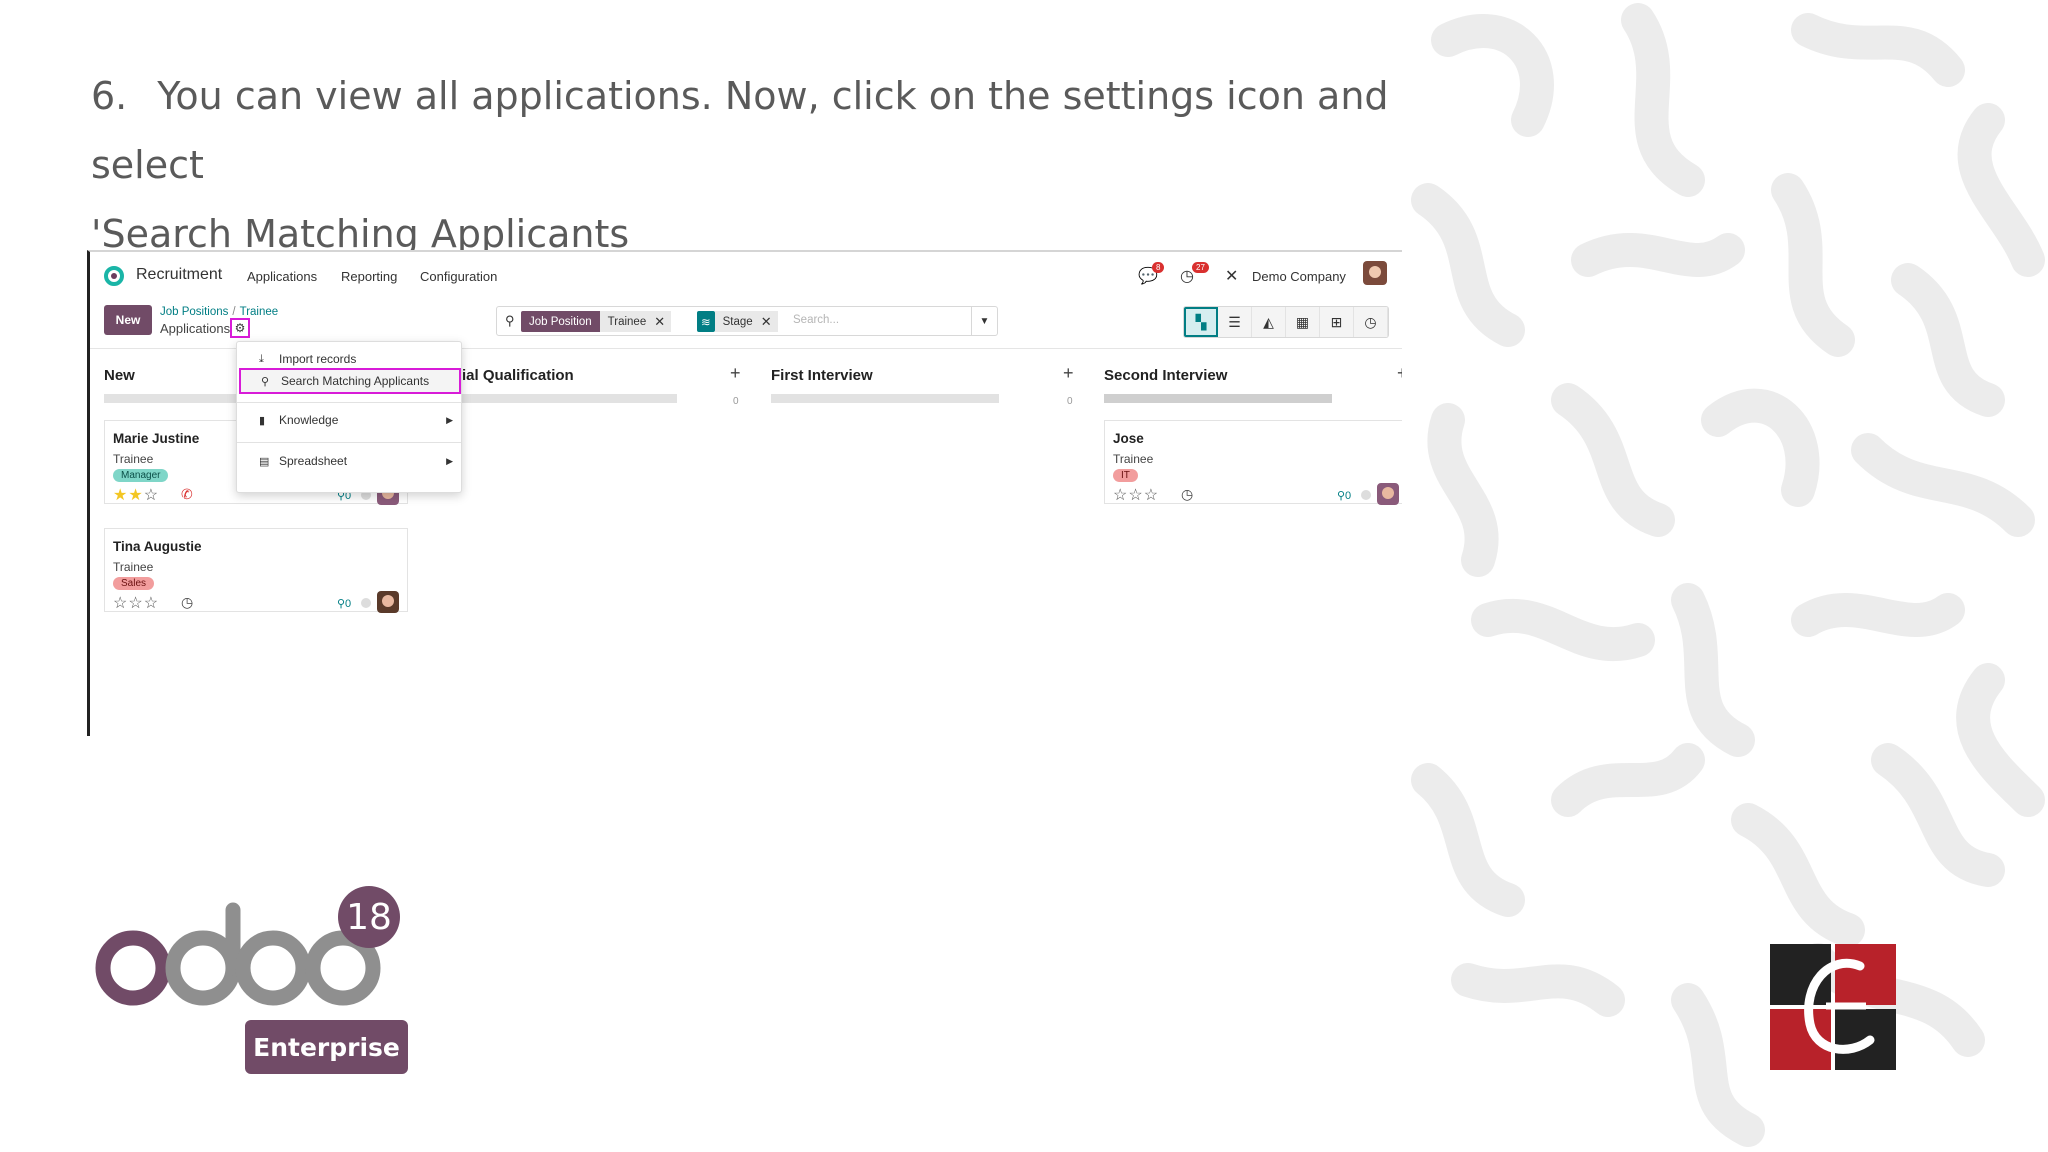 This screenshot has width=2048, height=1152. What do you see at coordinates (1235, 322) in the screenshot?
I see `list-view-icon: ☰` at bounding box center [1235, 322].